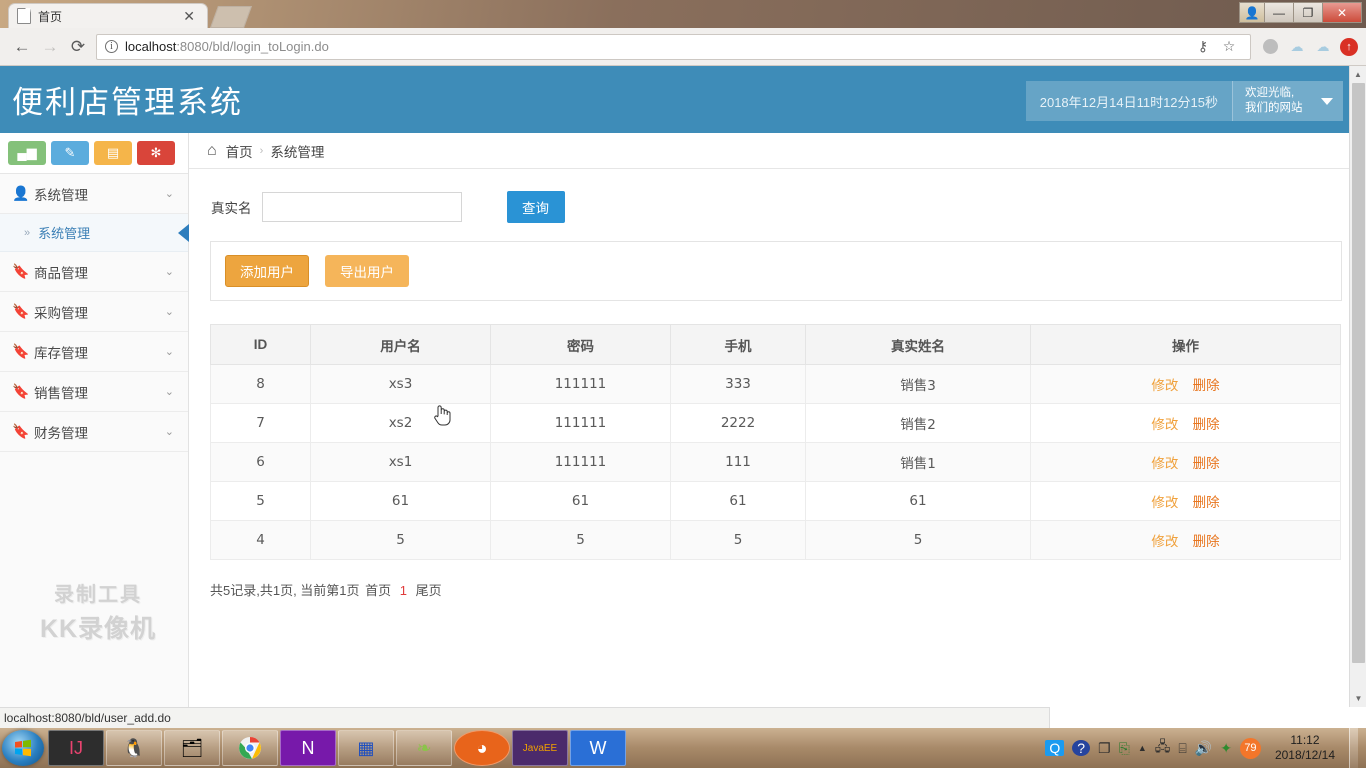 The height and width of the screenshot is (768, 1366). I want to click on taskbar-item-wps: W, so click(598, 748).